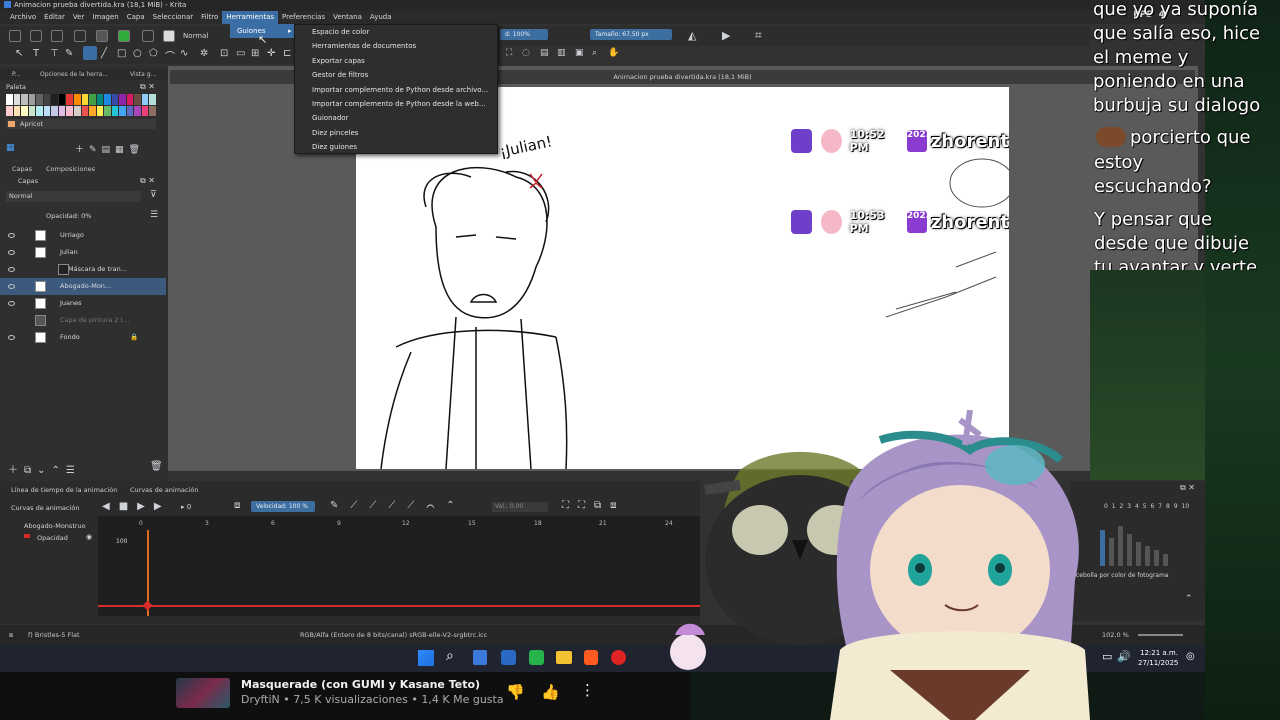 This screenshot has height=720, width=1280. I want to click on fg-color-icon, so click(124, 36).